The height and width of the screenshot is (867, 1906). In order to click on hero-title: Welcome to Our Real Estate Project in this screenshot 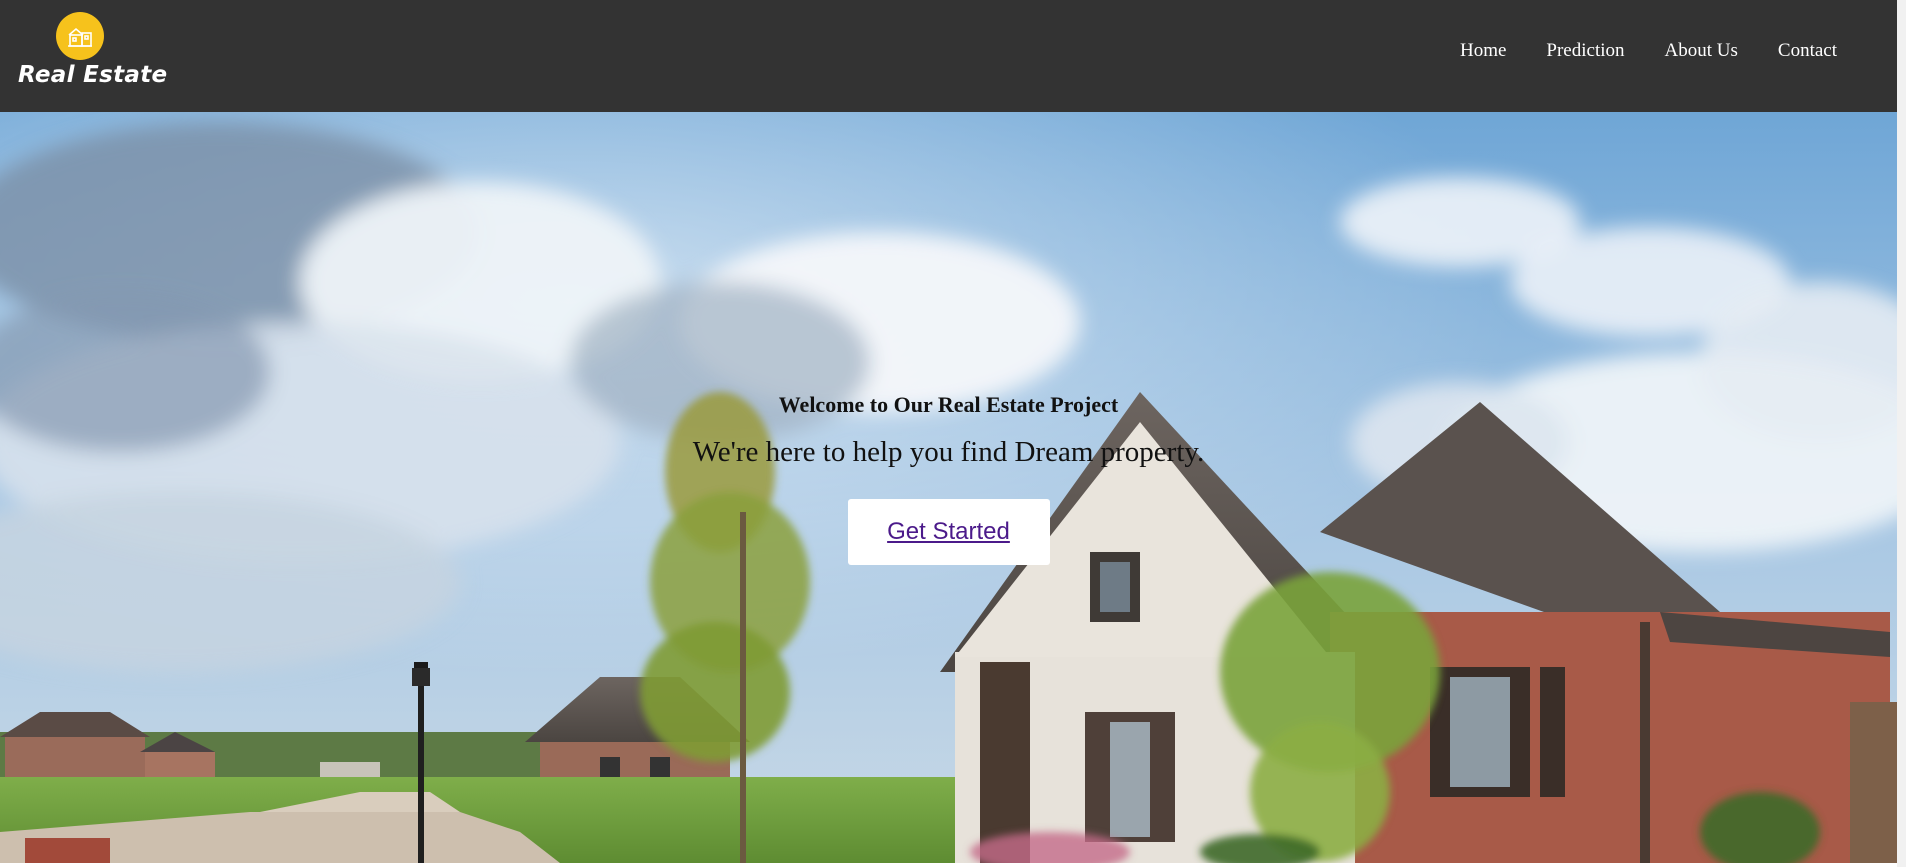, I will do `click(948, 404)`.